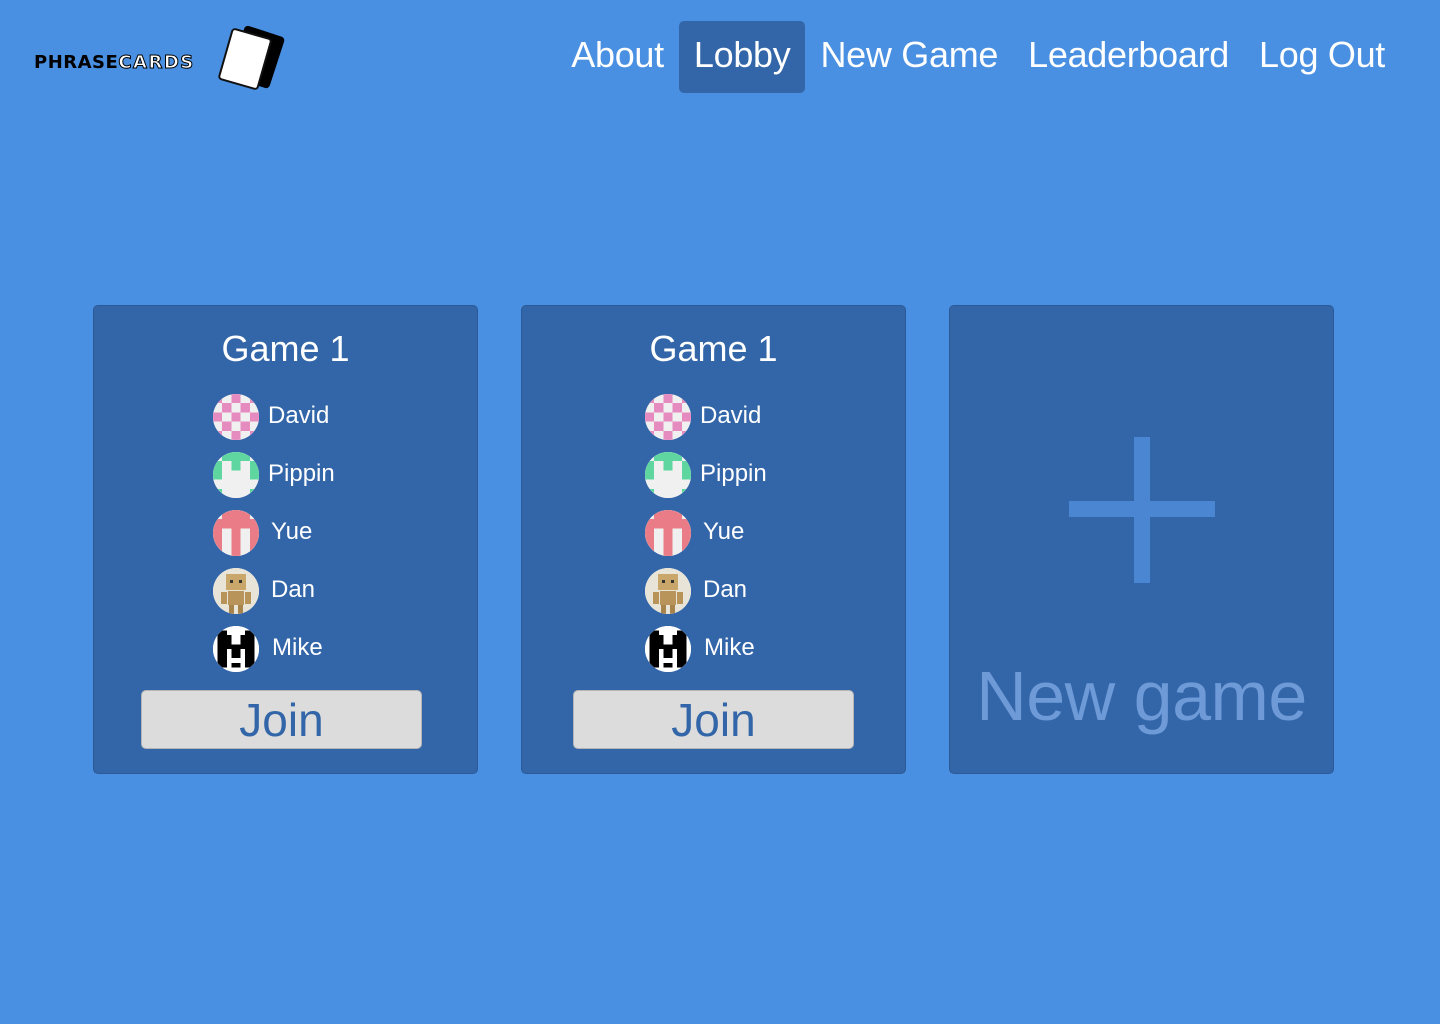  I want to click on logo: PHRASECARDS, so click(160, 57).